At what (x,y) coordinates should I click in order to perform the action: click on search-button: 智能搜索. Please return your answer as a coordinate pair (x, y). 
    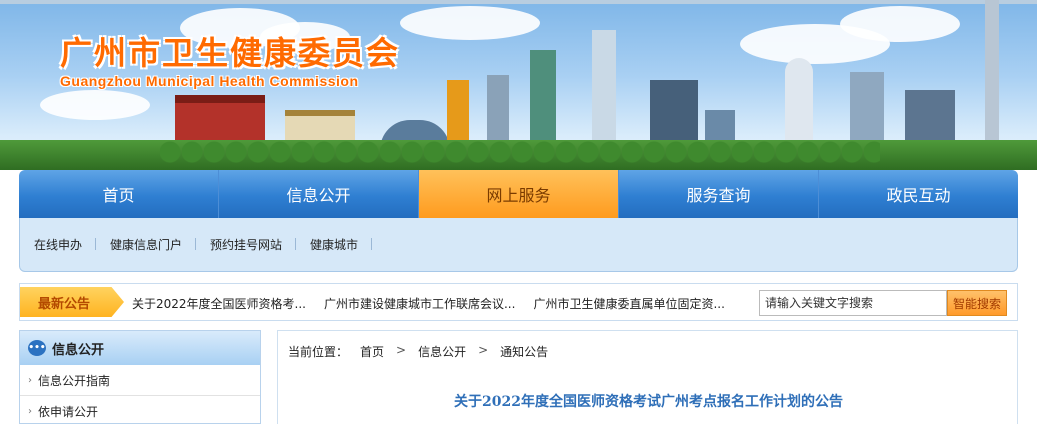
    Looking at the image, I should click on (977, 303).